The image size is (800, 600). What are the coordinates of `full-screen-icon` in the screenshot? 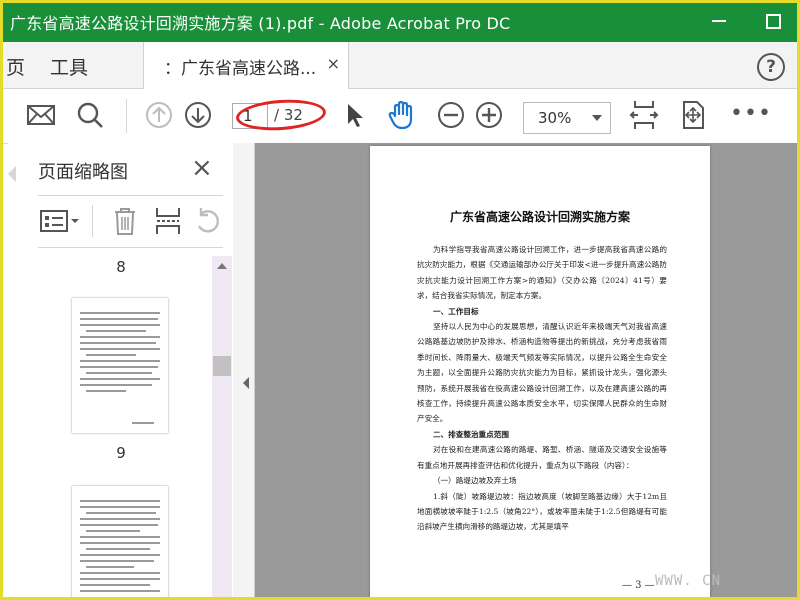 It's located at (693, 115).